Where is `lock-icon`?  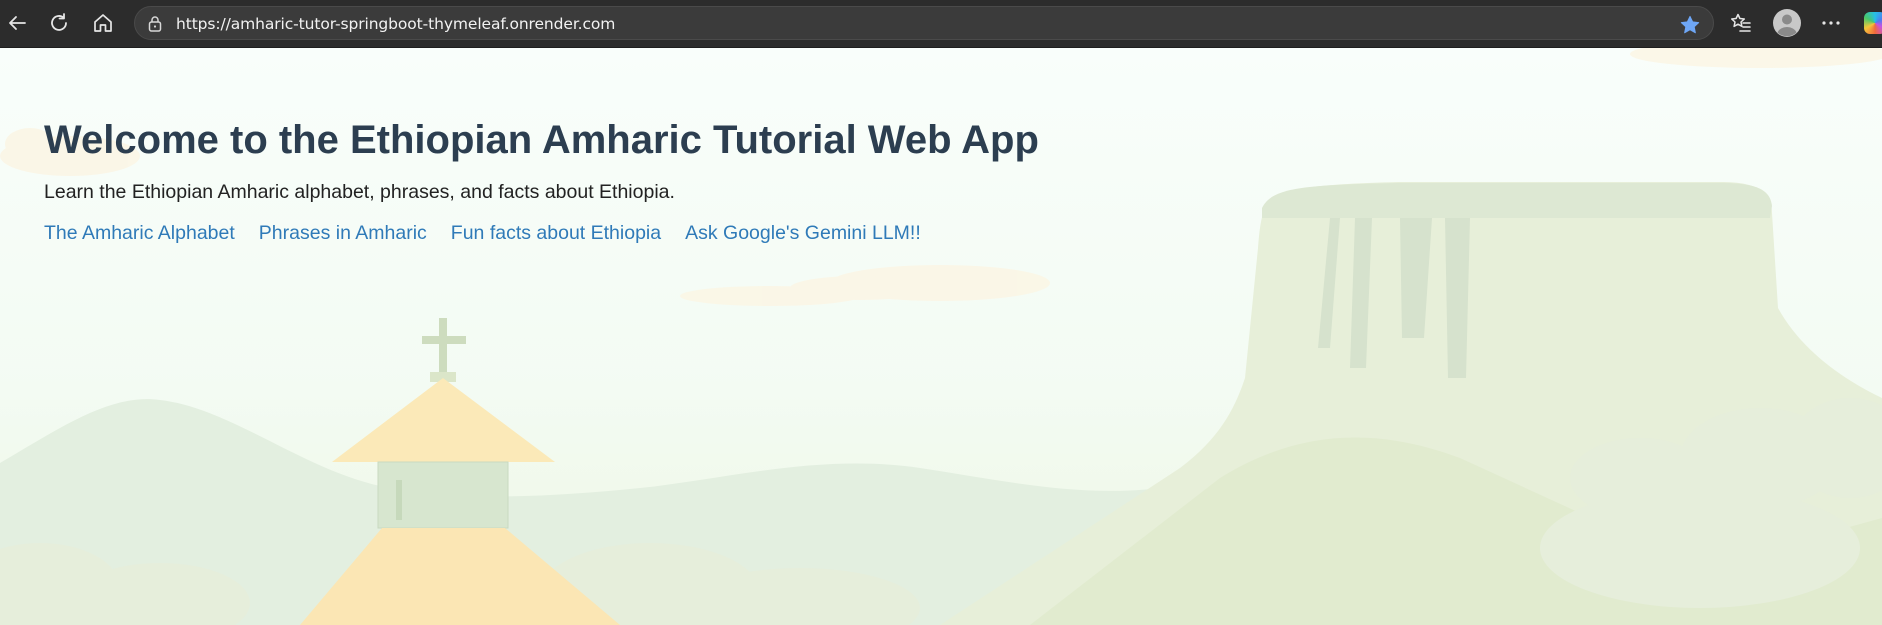
lock-icon is located at coordinates (155, 24).